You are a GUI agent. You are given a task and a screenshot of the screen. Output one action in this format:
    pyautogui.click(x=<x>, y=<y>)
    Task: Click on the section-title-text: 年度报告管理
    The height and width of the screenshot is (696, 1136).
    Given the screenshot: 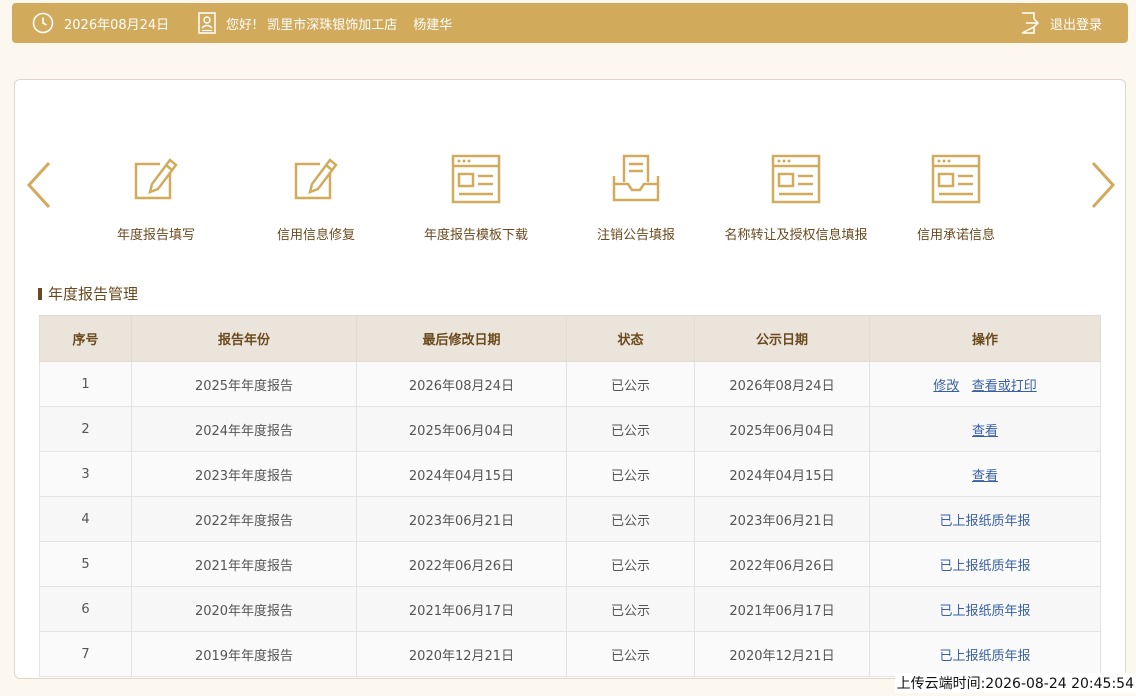 What is the action you would take?
    pyautogui.click(x=93, y=294)
    